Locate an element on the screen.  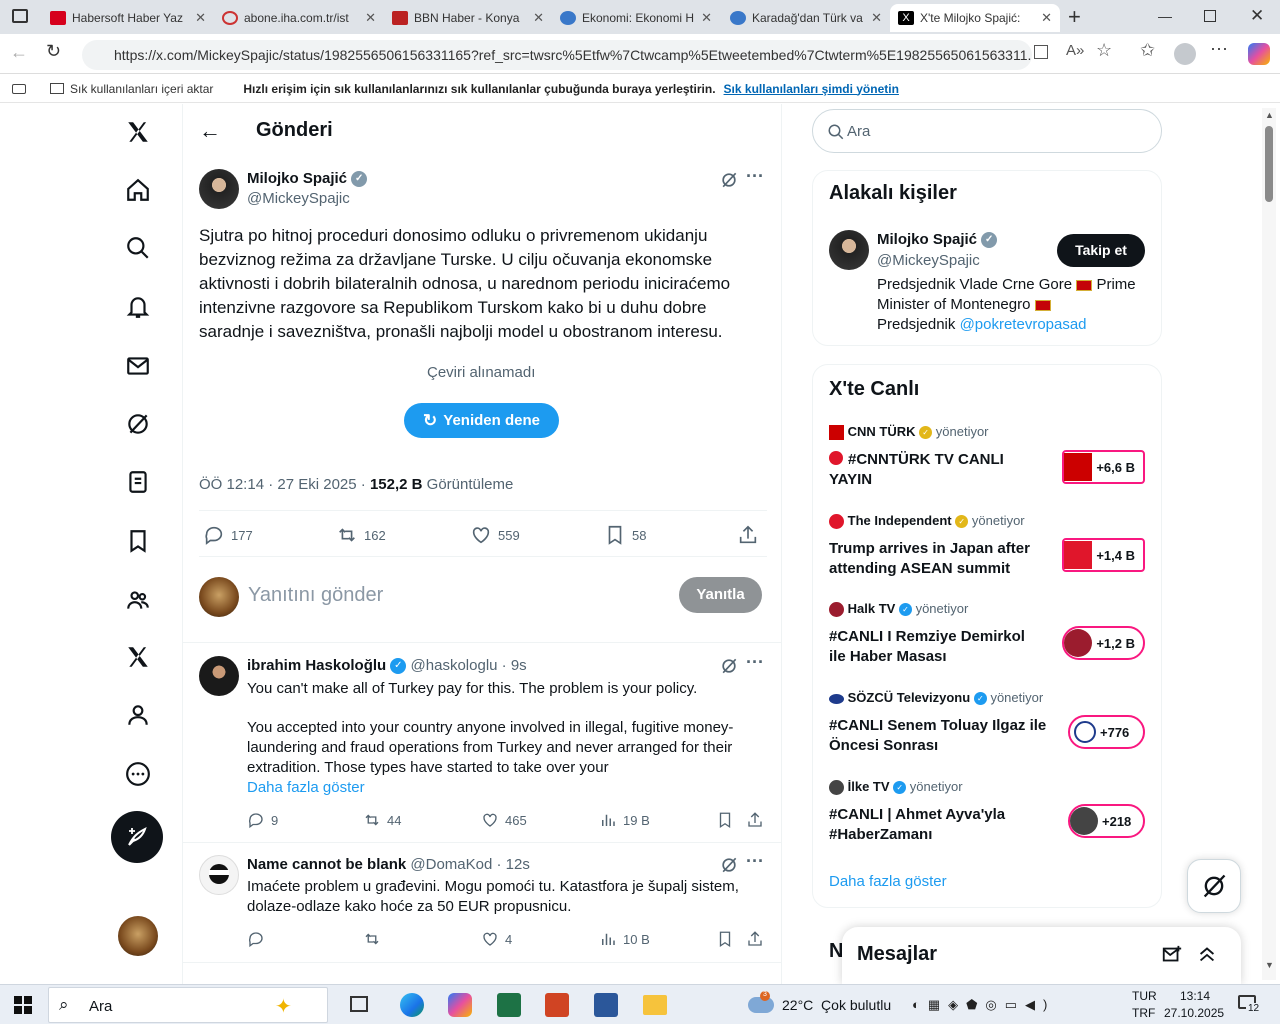
messages-icon is located at coordinates (138, 366).